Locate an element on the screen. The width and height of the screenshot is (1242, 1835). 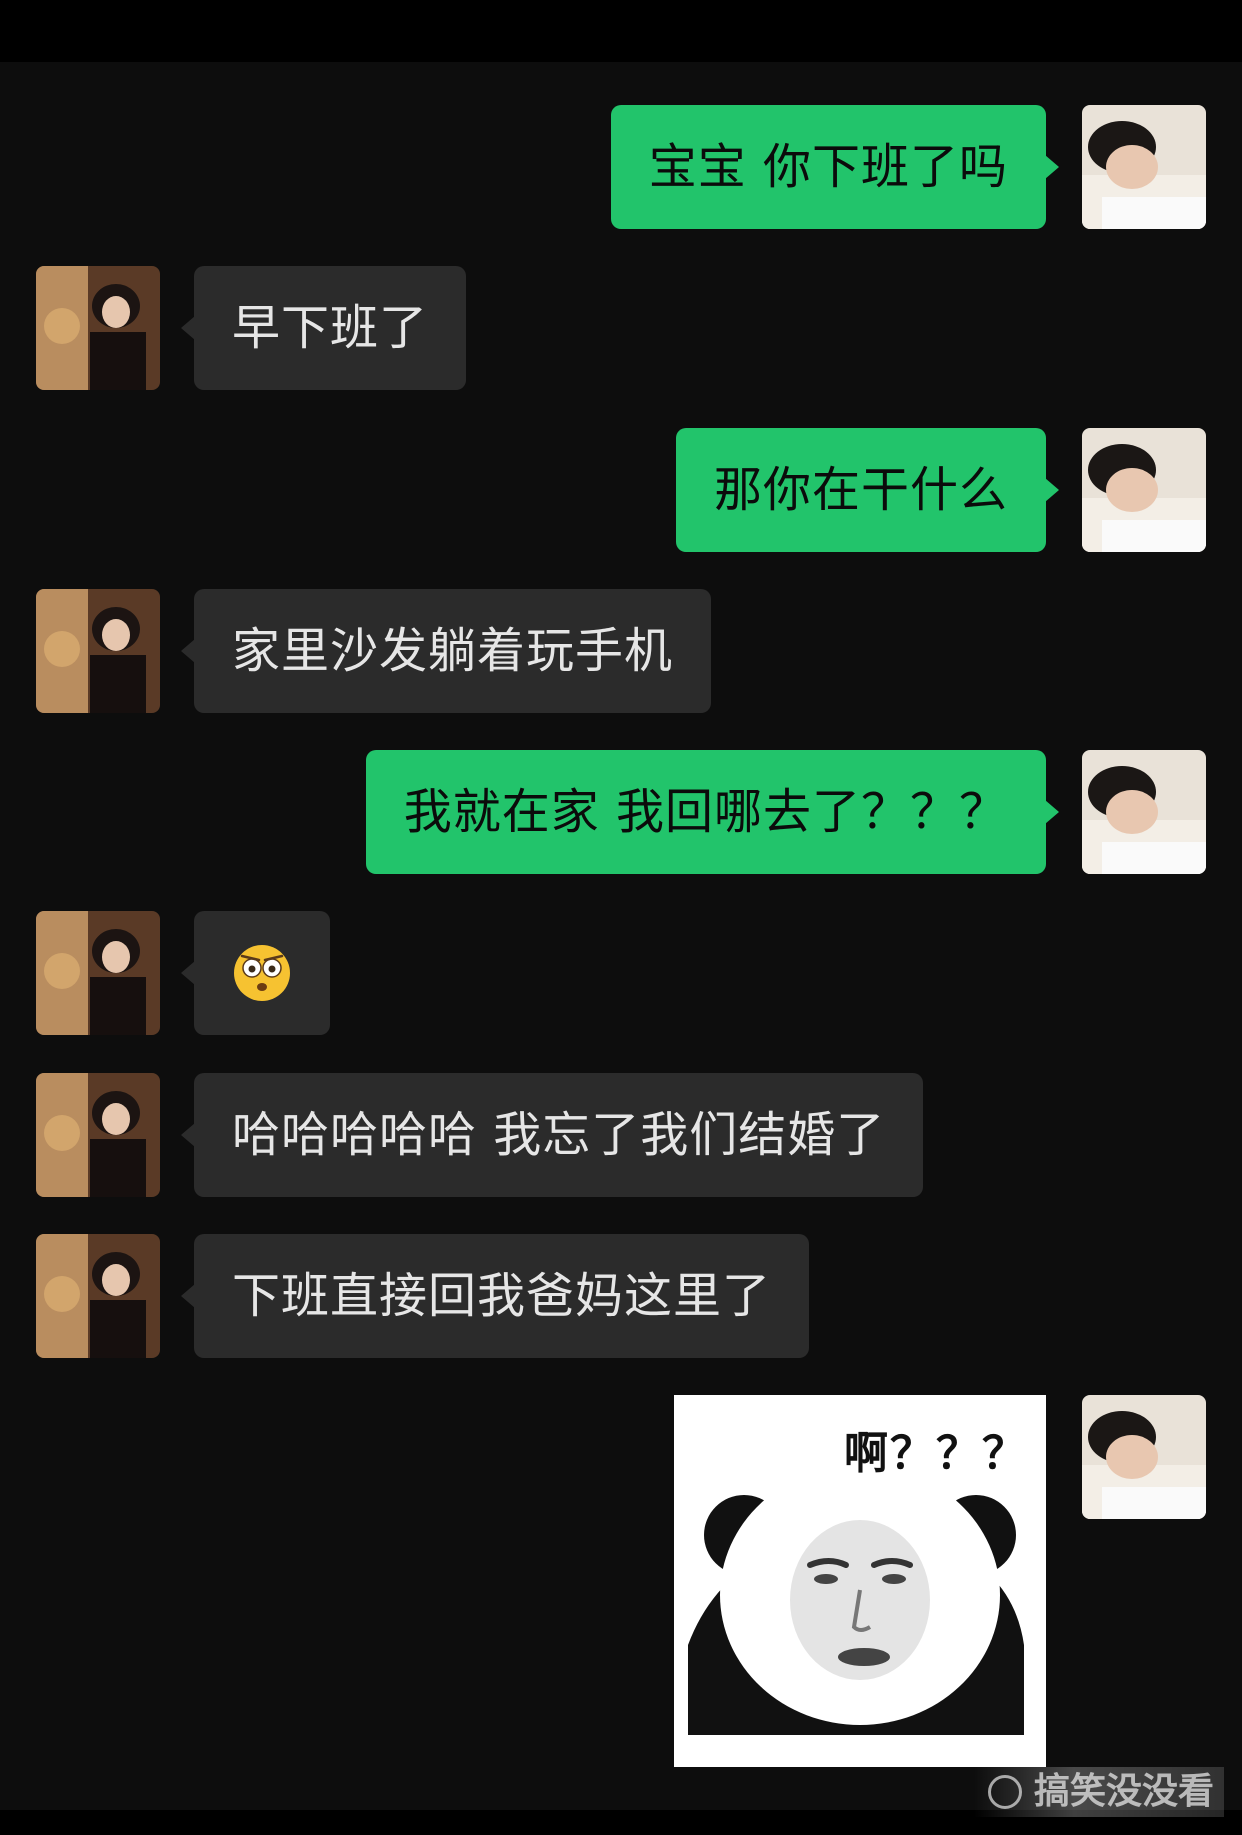
incoming-emoji-bubble is located at coordinates (255, 973).